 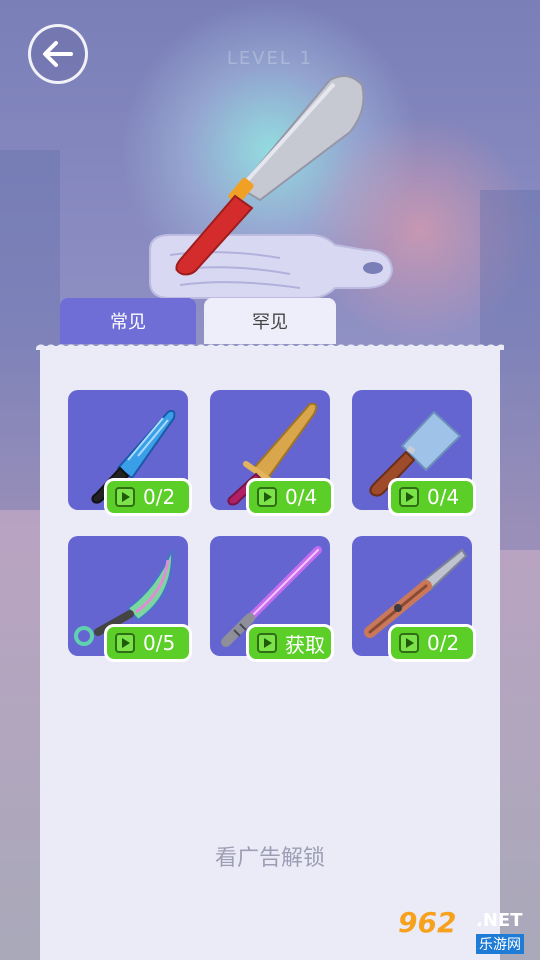 What do you see at coordinates (305, 644) in the screenshot?
I see `progress-count: 获取` at bounding box center [305, 644].